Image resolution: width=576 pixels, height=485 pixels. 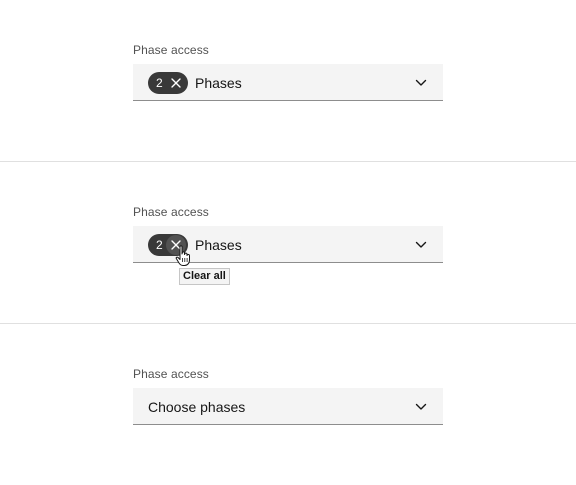 I want to click on phase-access-field: Phase access 2 Phases, so click(x=288, y=72).